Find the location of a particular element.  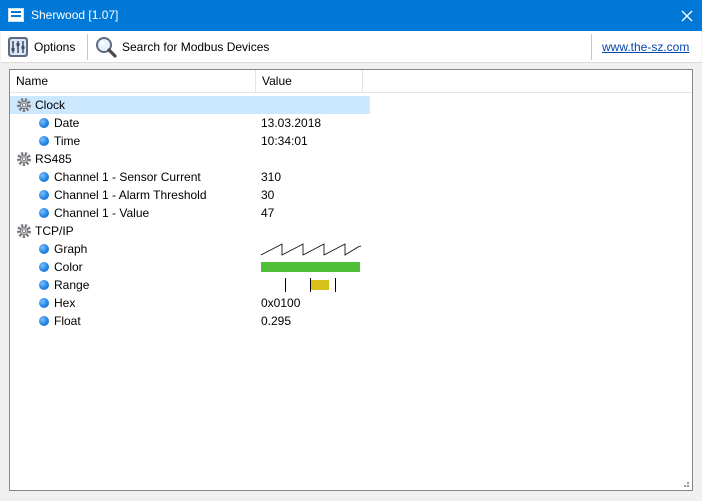

group-label: TCP/IP is located at coordinates (54, 231).